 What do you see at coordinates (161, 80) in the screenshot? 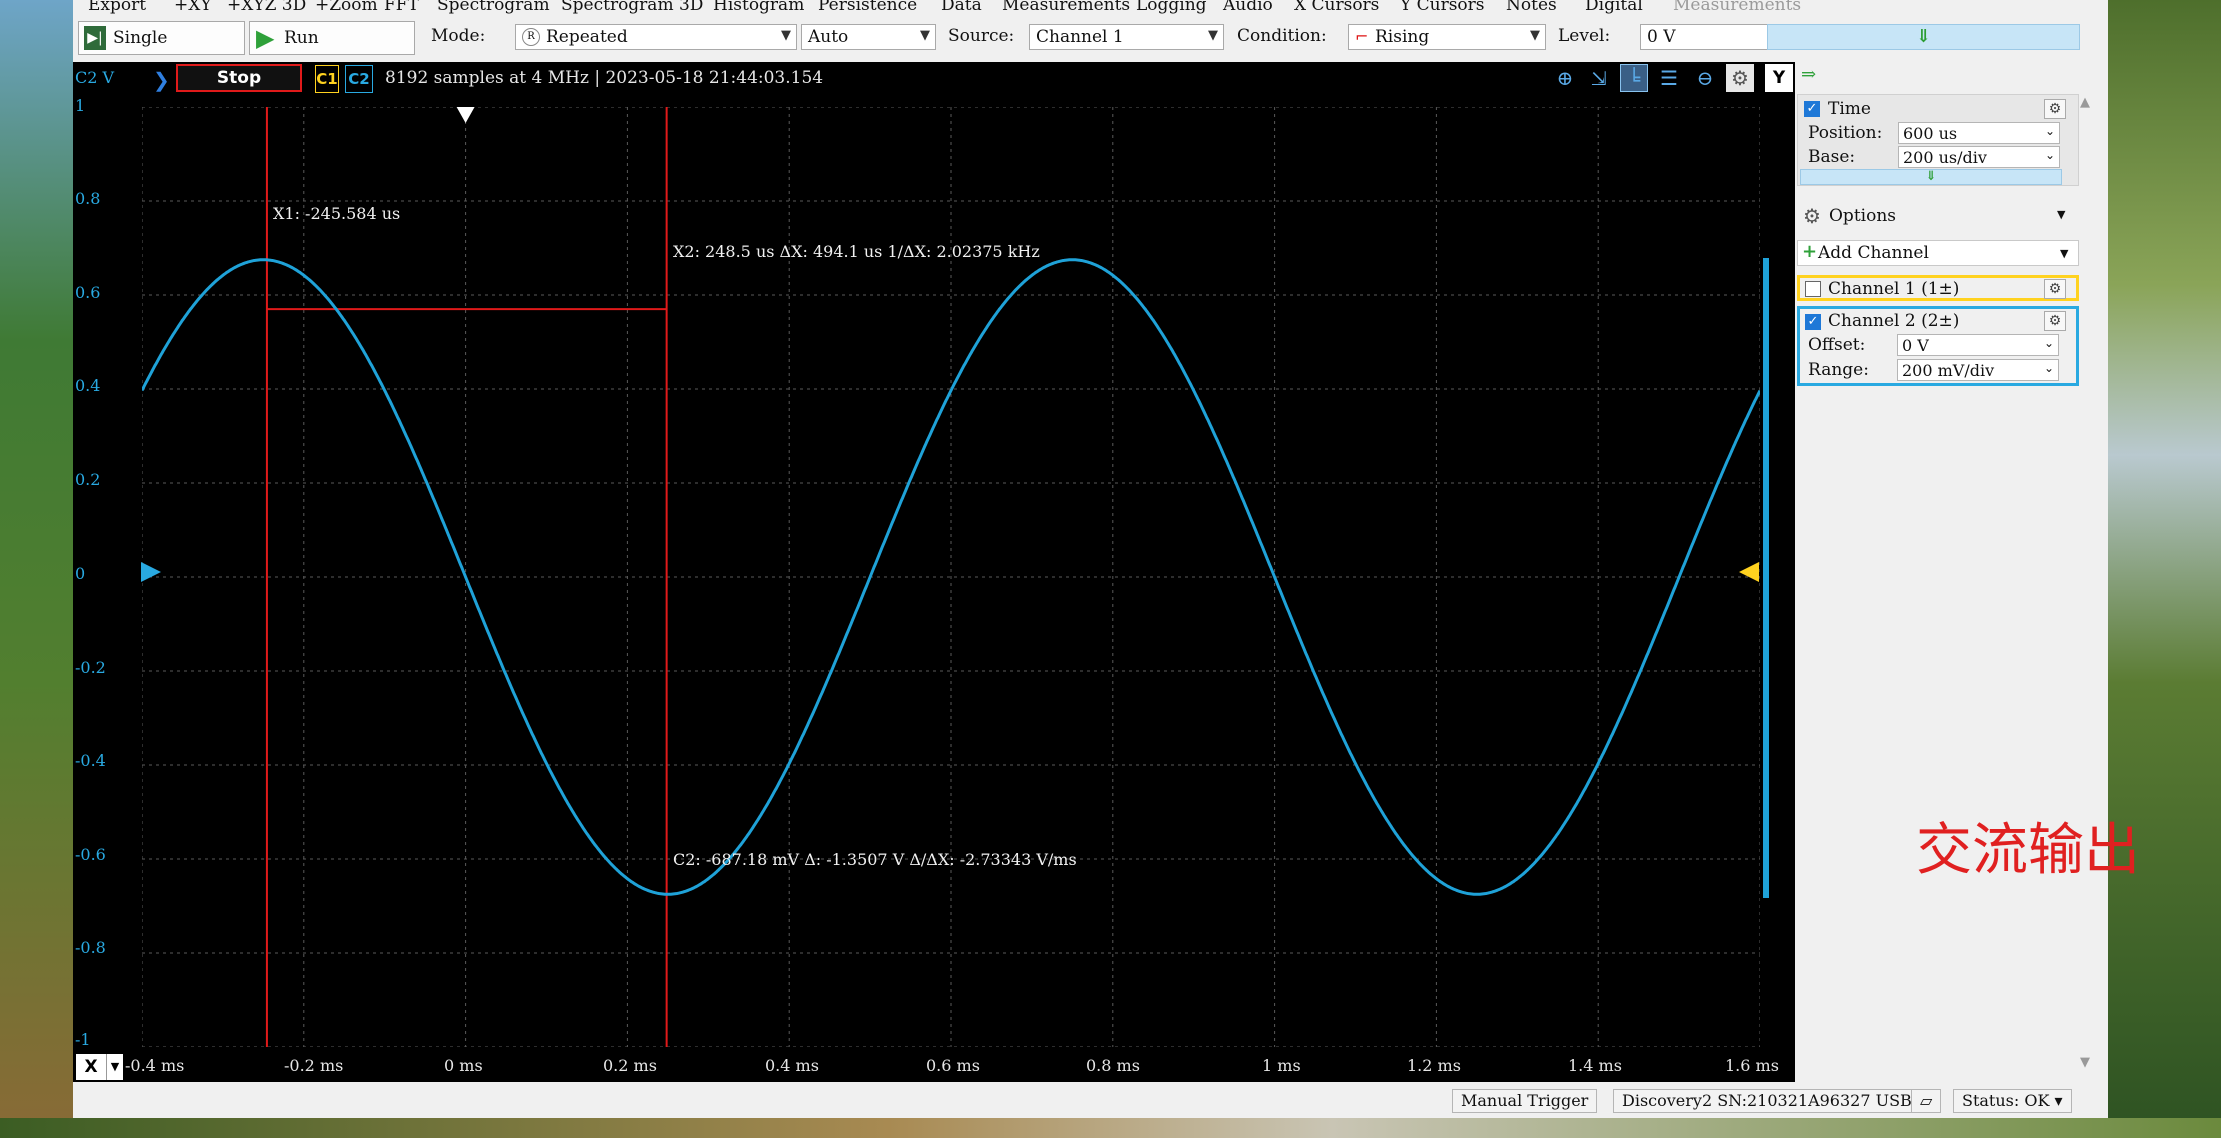
I see `chevron-right-icon: ❯` at bounding box center [161, 80].